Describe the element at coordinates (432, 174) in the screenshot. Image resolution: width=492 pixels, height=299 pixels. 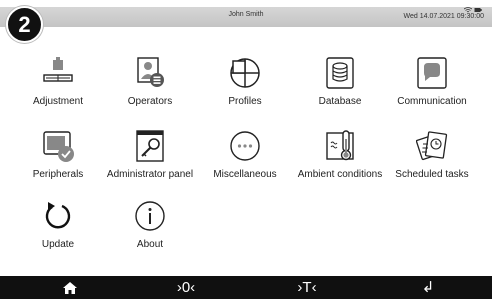
I see `tile-label: Scheduled tasks` at that location.